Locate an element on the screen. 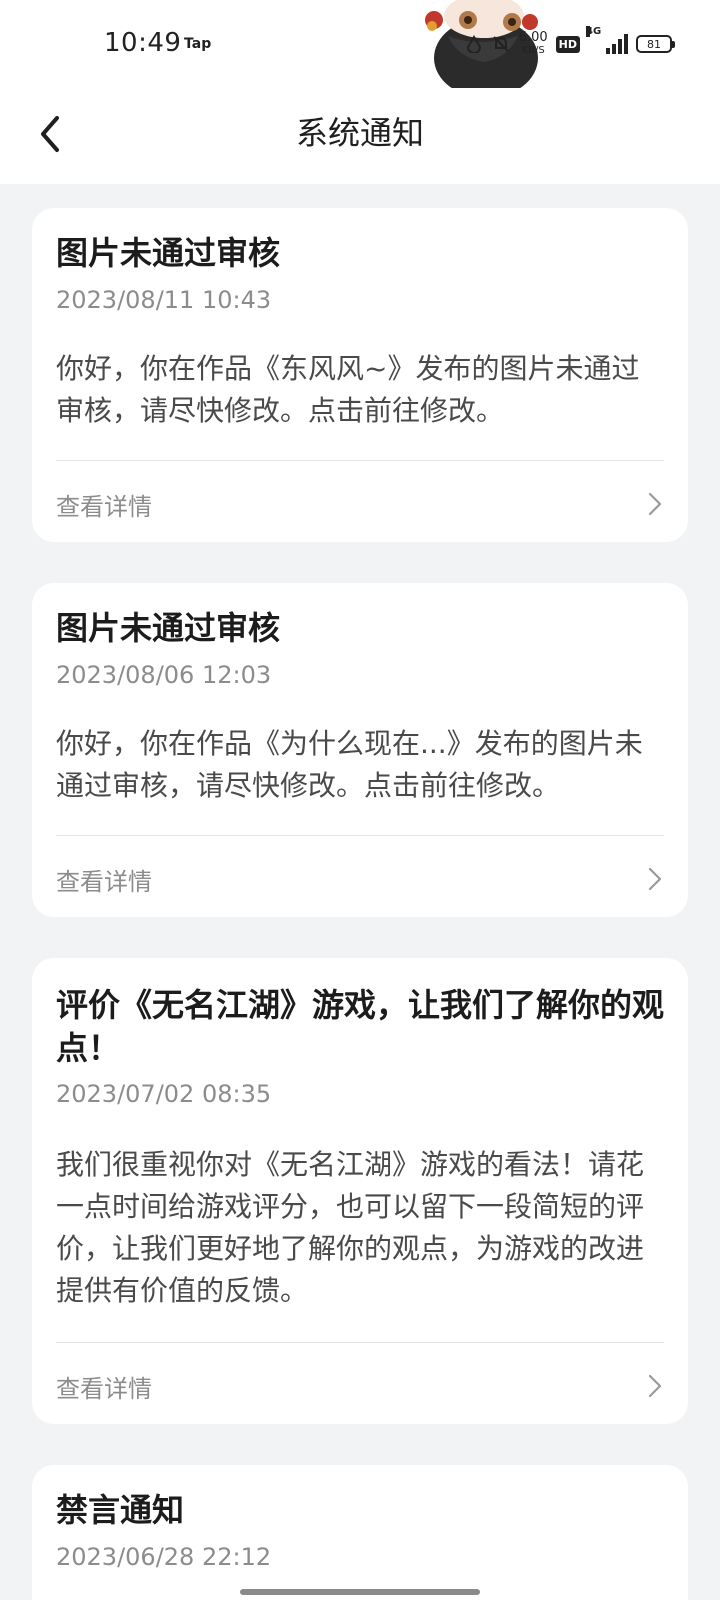 This screenshot has height=1600, width=720. battery-icon: 81 is located at coordinates (655, 44).